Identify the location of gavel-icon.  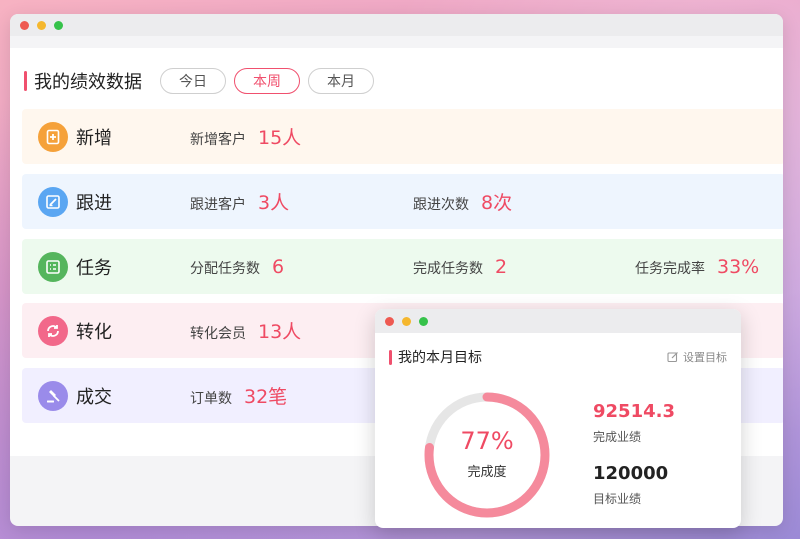
(53, 395).